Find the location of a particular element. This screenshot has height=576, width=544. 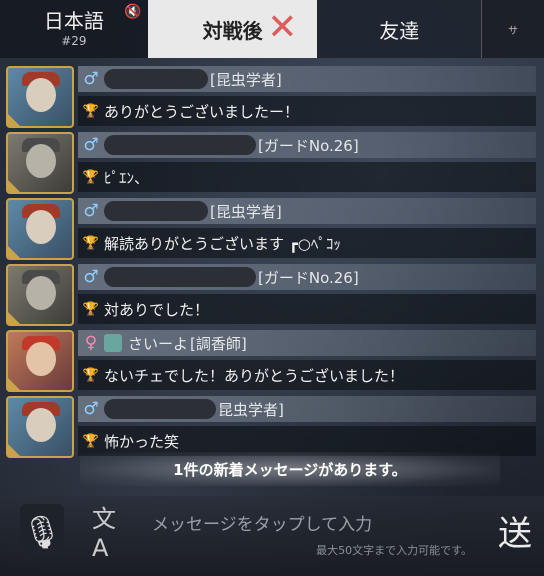

message-text: ﾋﾟｴﾝ、 is located at coordinates (127, 177).